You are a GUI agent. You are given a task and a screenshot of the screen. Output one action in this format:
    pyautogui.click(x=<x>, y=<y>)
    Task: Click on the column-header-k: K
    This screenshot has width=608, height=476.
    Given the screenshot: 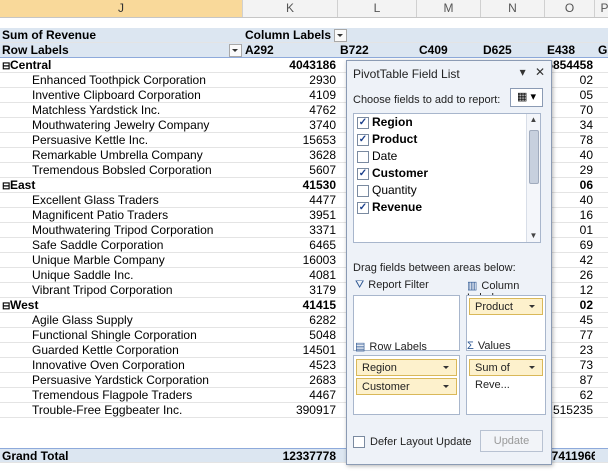 What is the action you would take?
    pyautogui.click(x=290, y=8)
    